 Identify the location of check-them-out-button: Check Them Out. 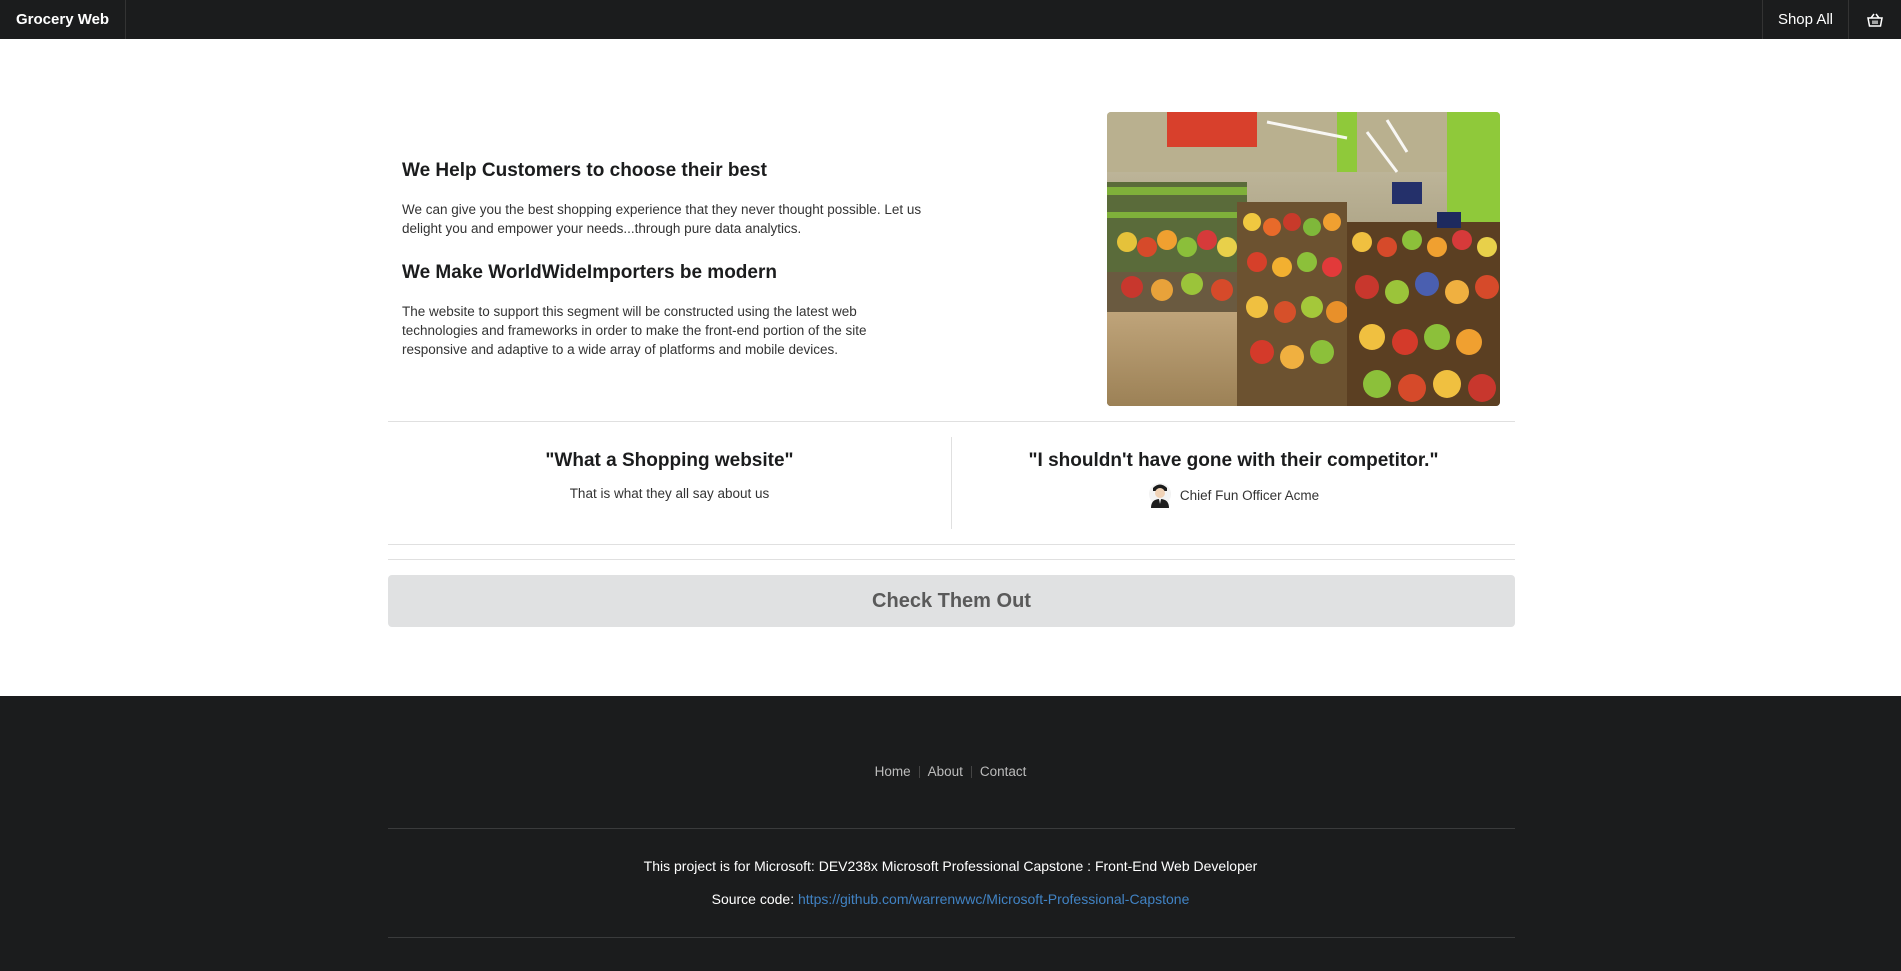
(951, 601).